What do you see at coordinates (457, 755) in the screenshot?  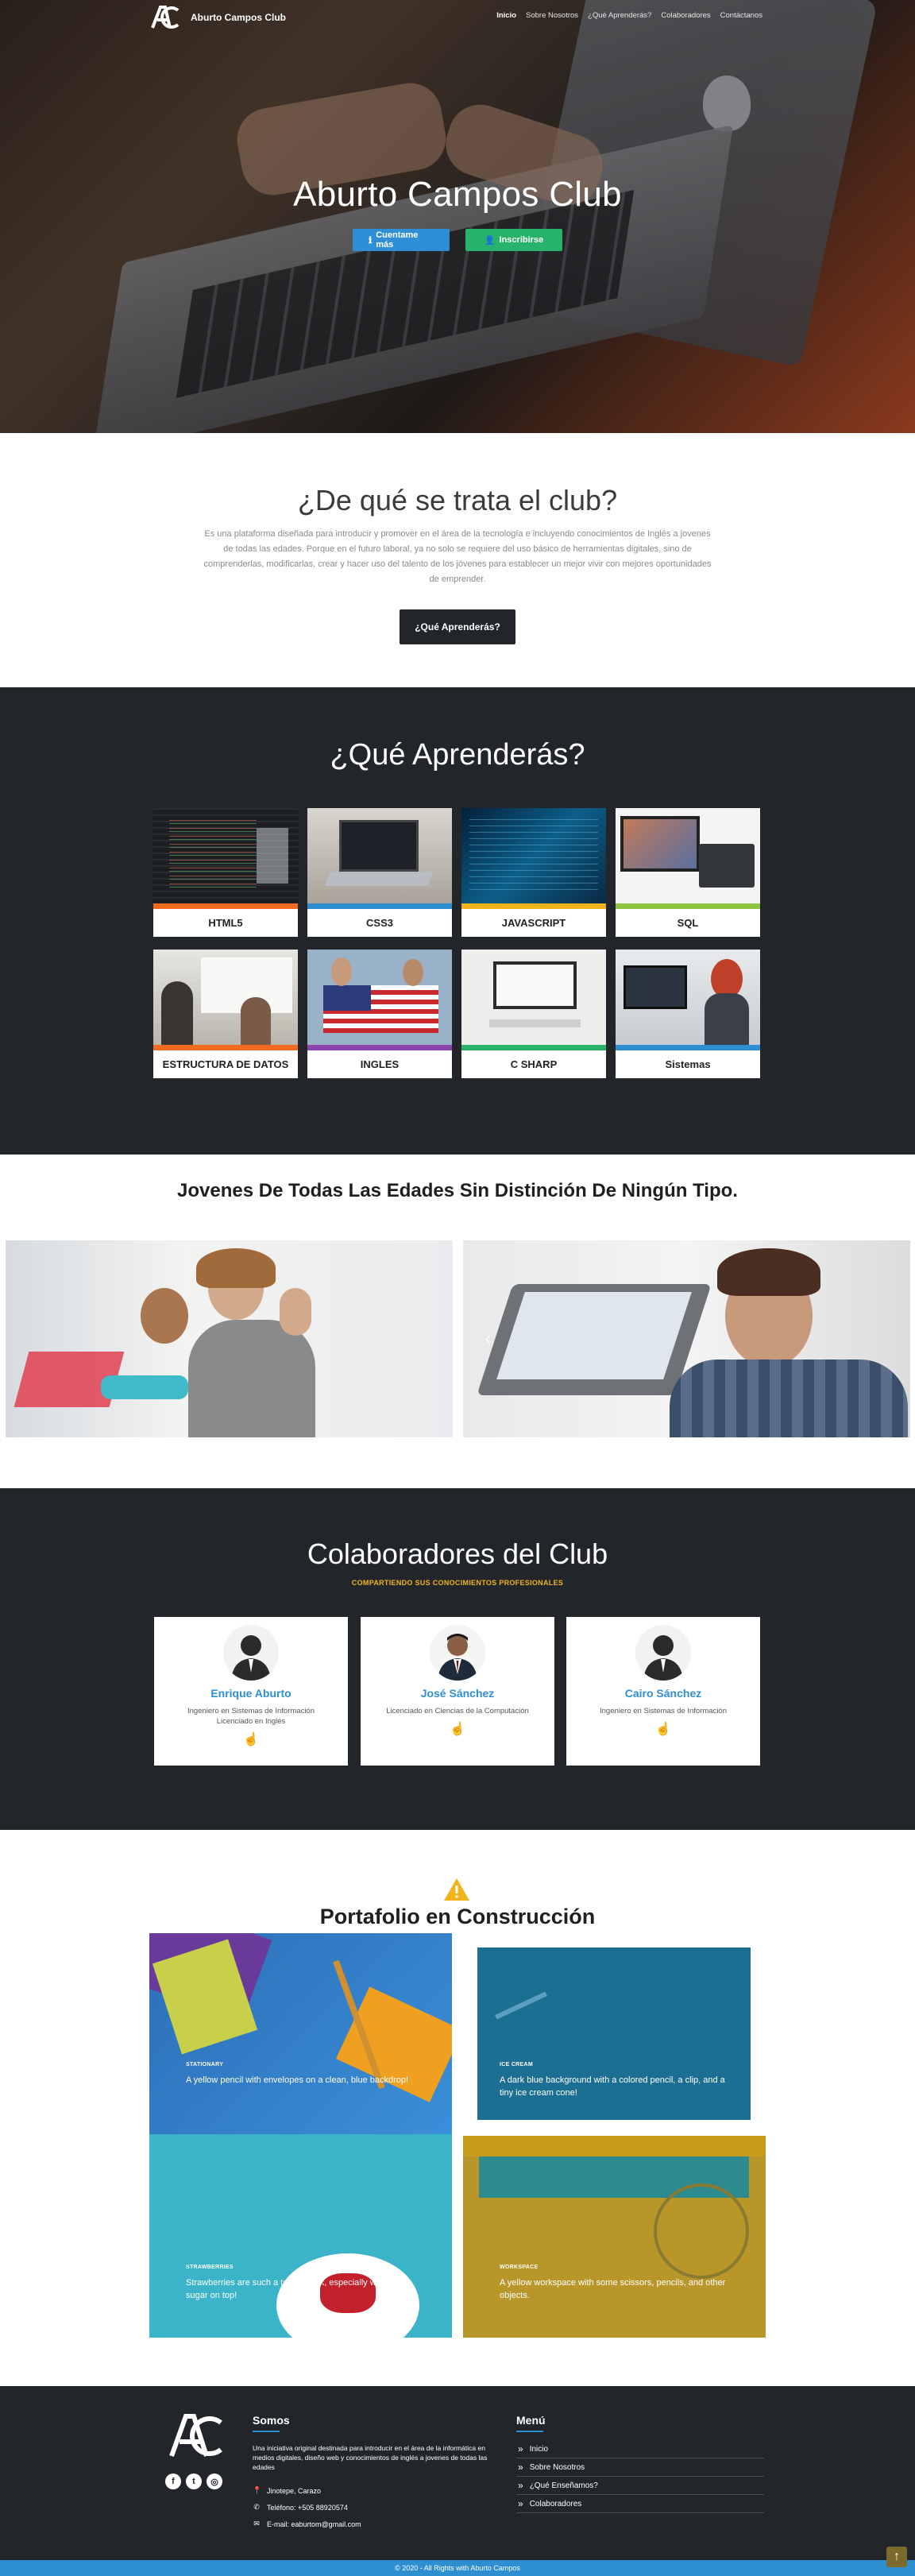 I see `learn-title: ¿Qué Aprenderás?` at bounding box center [457, 755].